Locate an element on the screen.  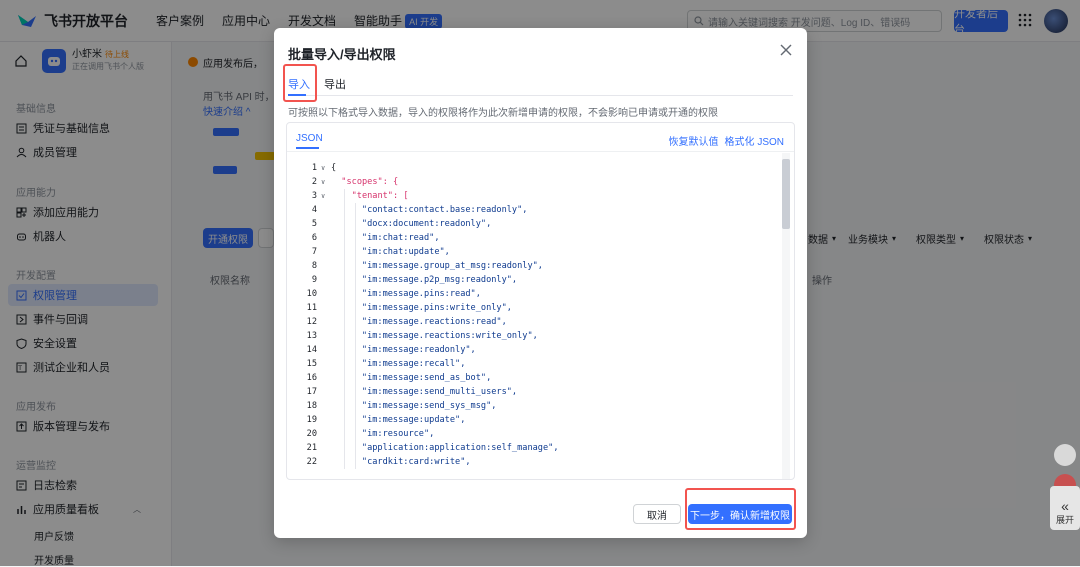
code-line: 2 ∨ "scopes": { is located at coordinates (540, 182).